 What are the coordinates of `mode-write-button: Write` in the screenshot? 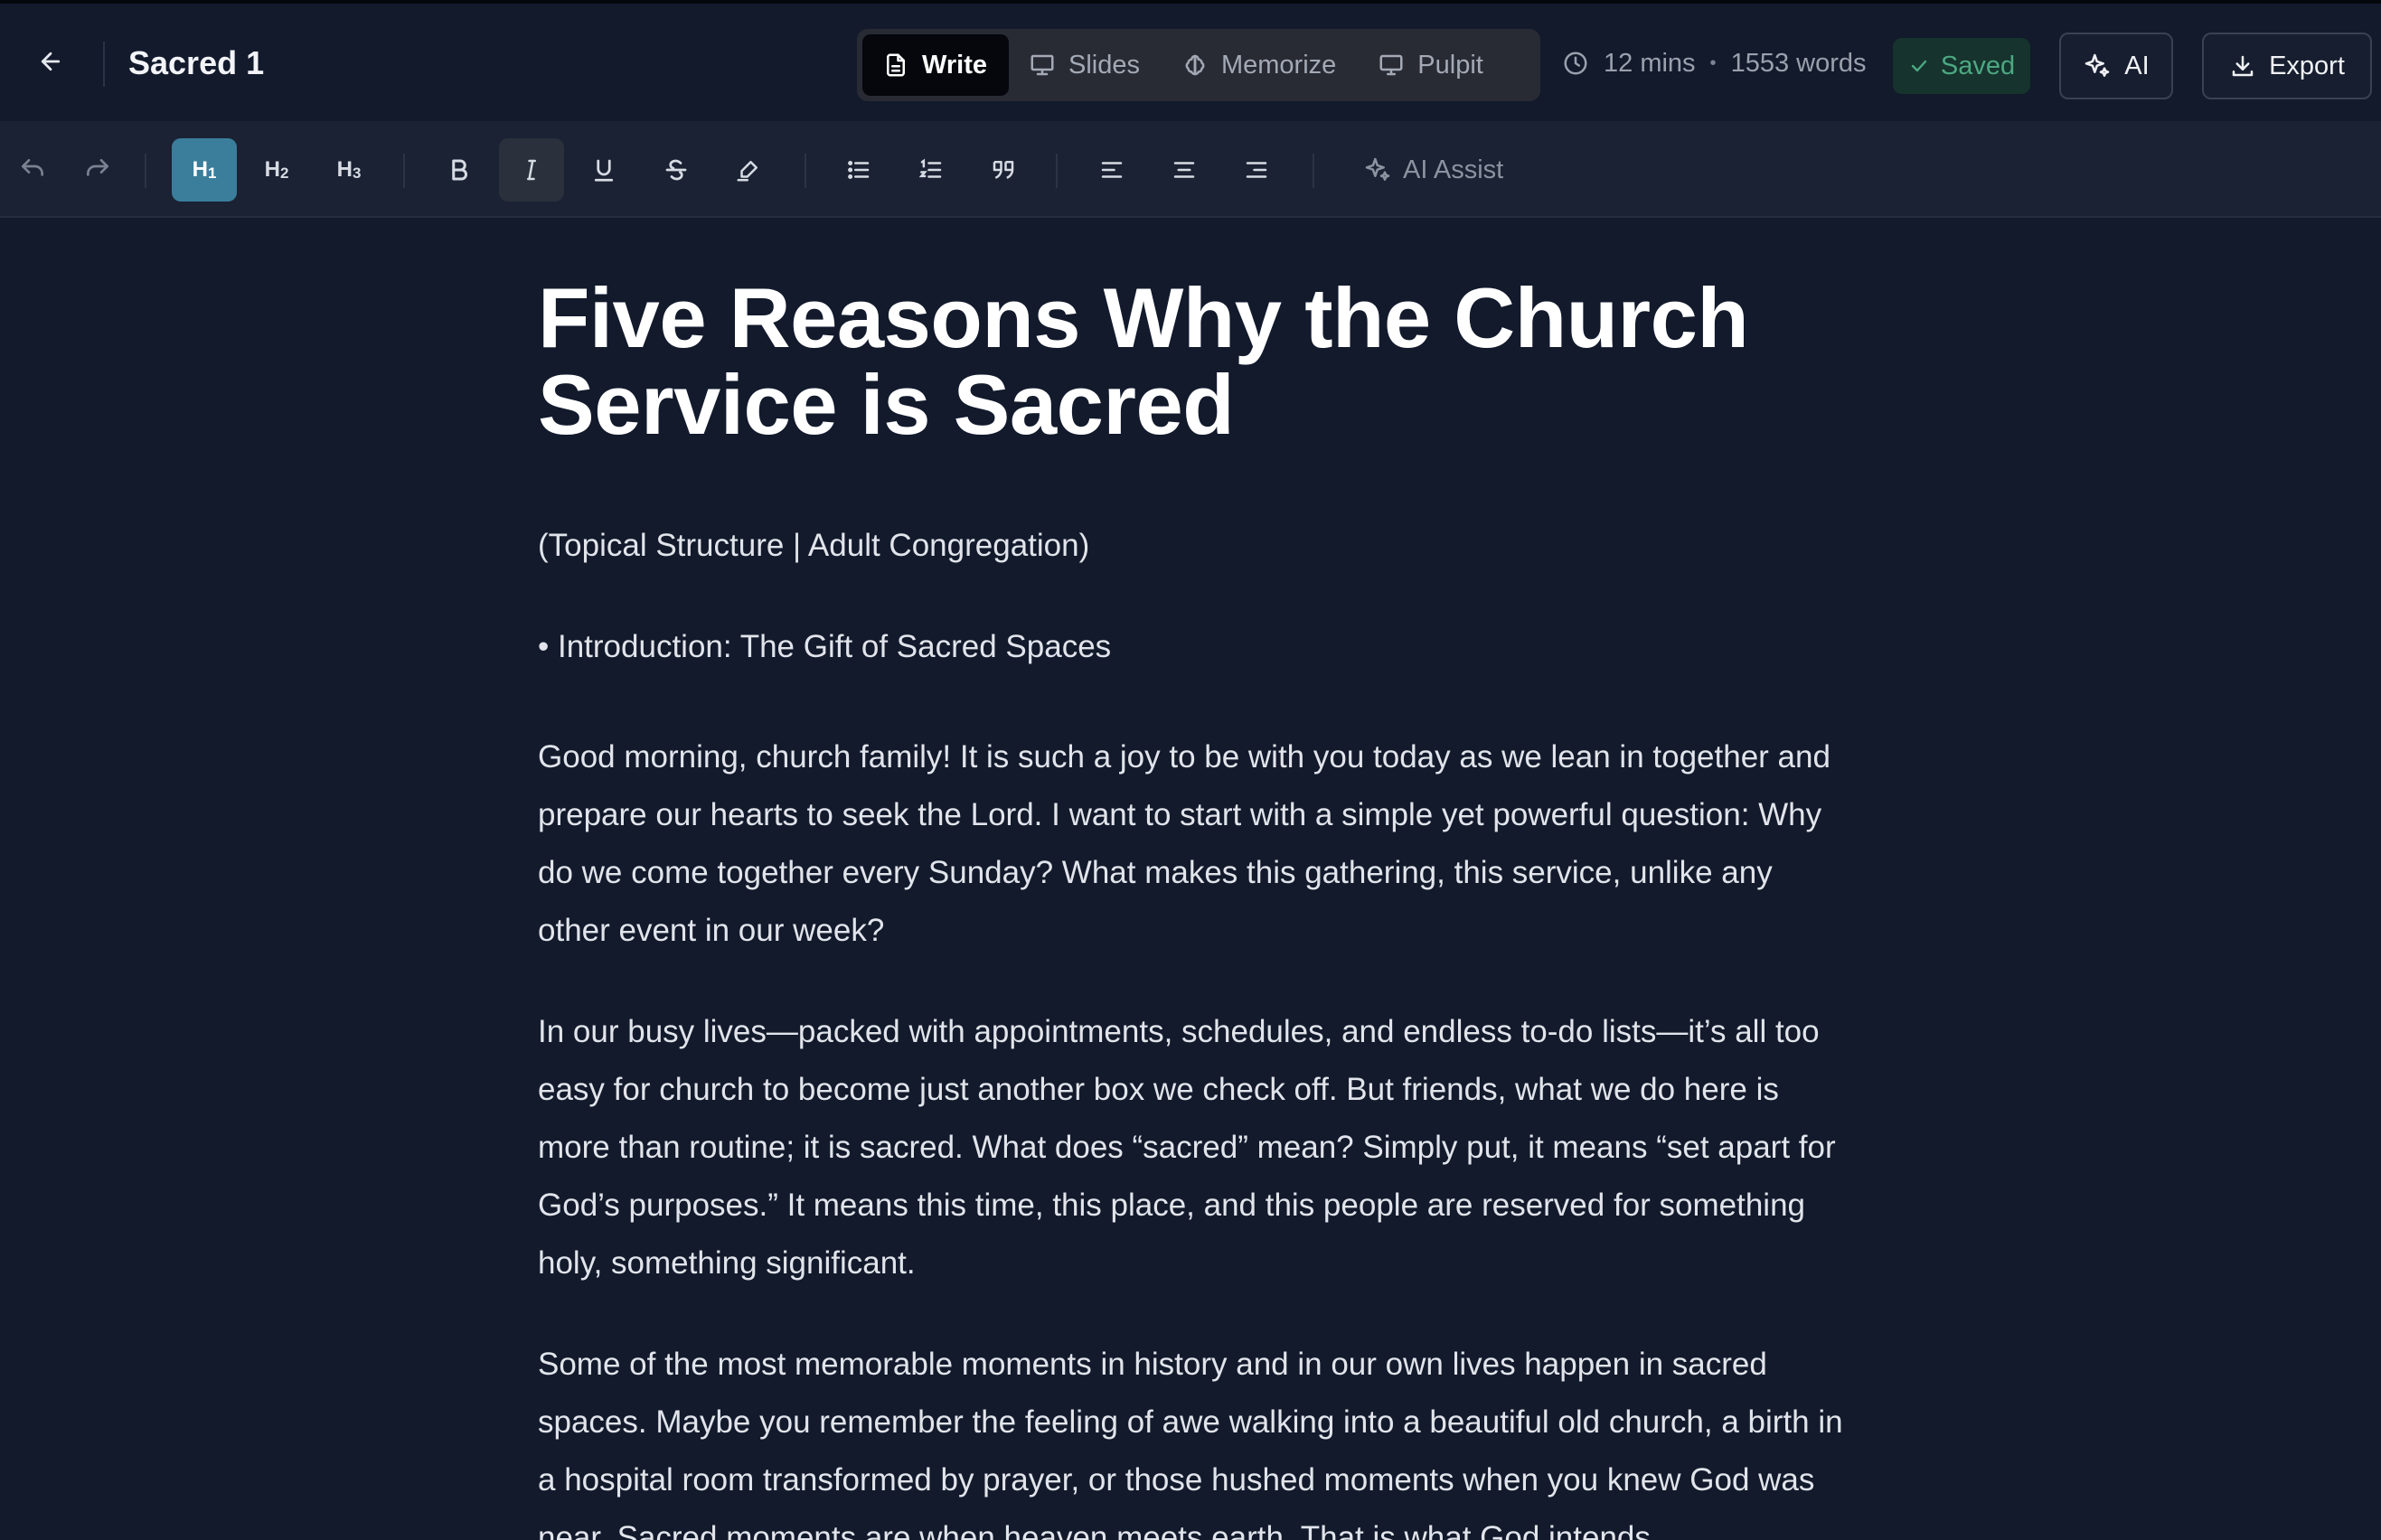 It's located at (935, 65).